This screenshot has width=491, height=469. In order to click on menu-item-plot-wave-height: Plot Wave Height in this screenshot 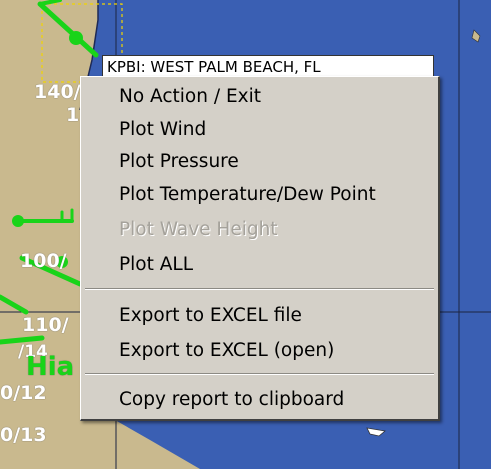, I will do `click(198, 229)`.